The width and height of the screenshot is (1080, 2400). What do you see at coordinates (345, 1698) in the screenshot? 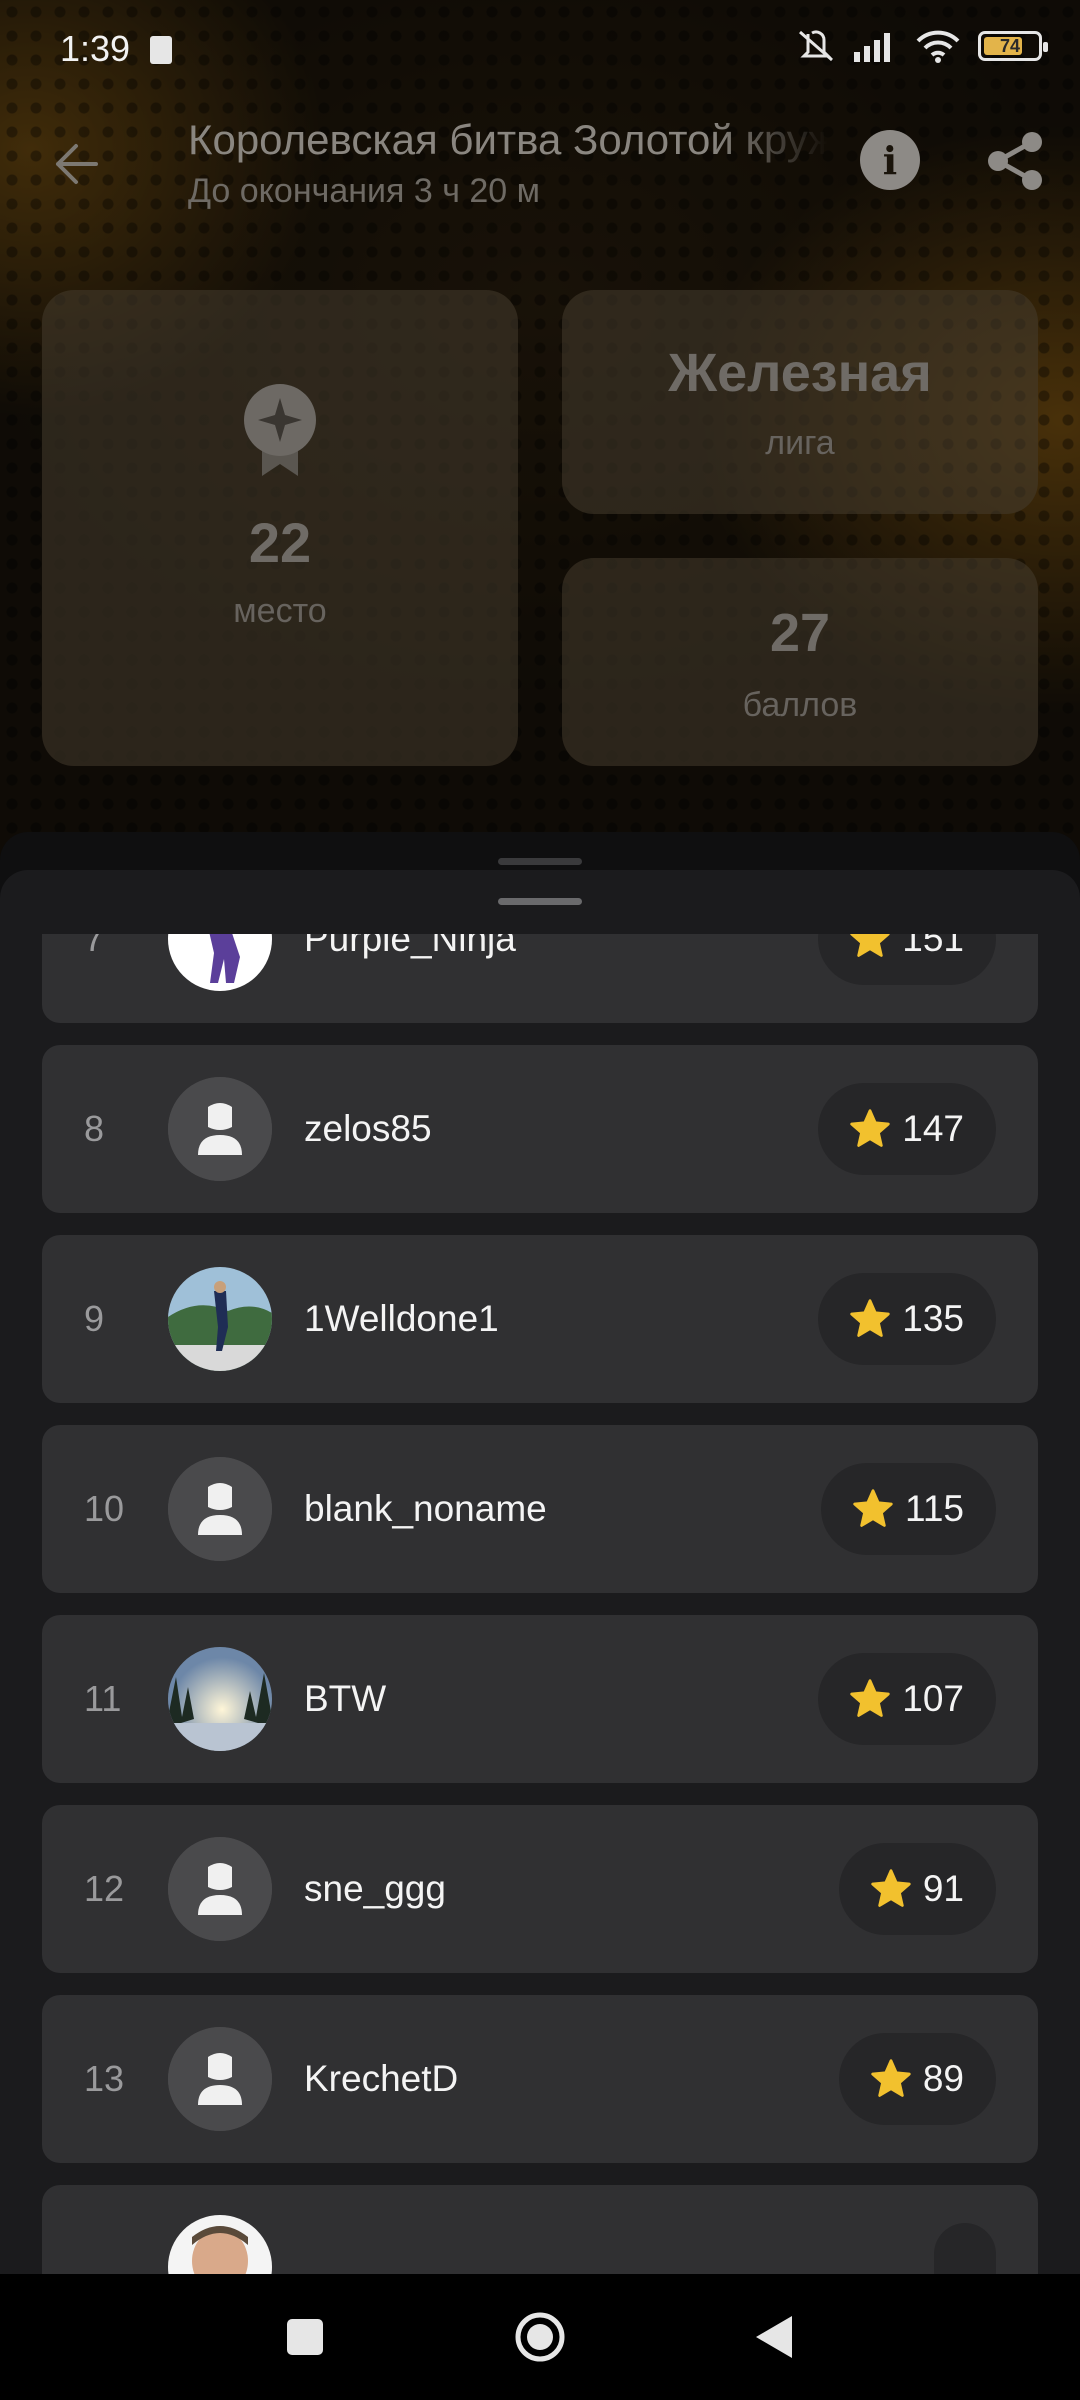
I see `username: BTW` at bounding box center [345, 1698].